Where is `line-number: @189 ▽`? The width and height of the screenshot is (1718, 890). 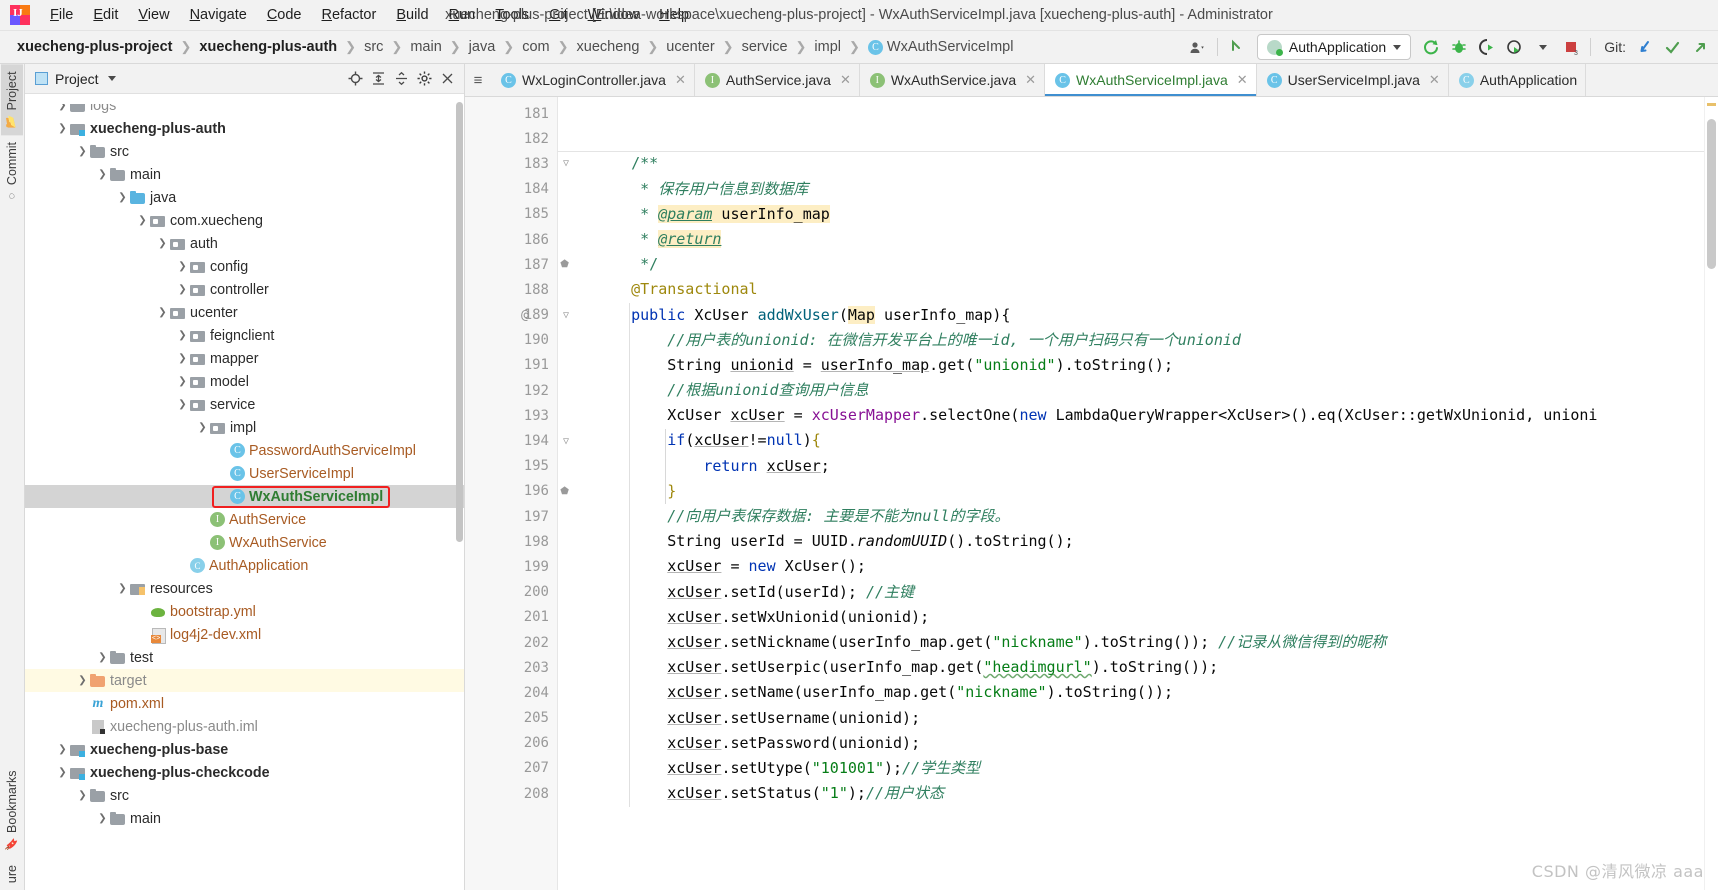
line-number: @189 ▽ is located at coordinates (517, 315).